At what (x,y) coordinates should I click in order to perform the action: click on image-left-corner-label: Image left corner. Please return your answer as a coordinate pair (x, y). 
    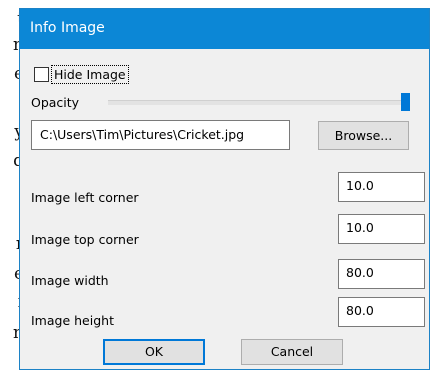
    Looking at the image, I should click on (85, 197).